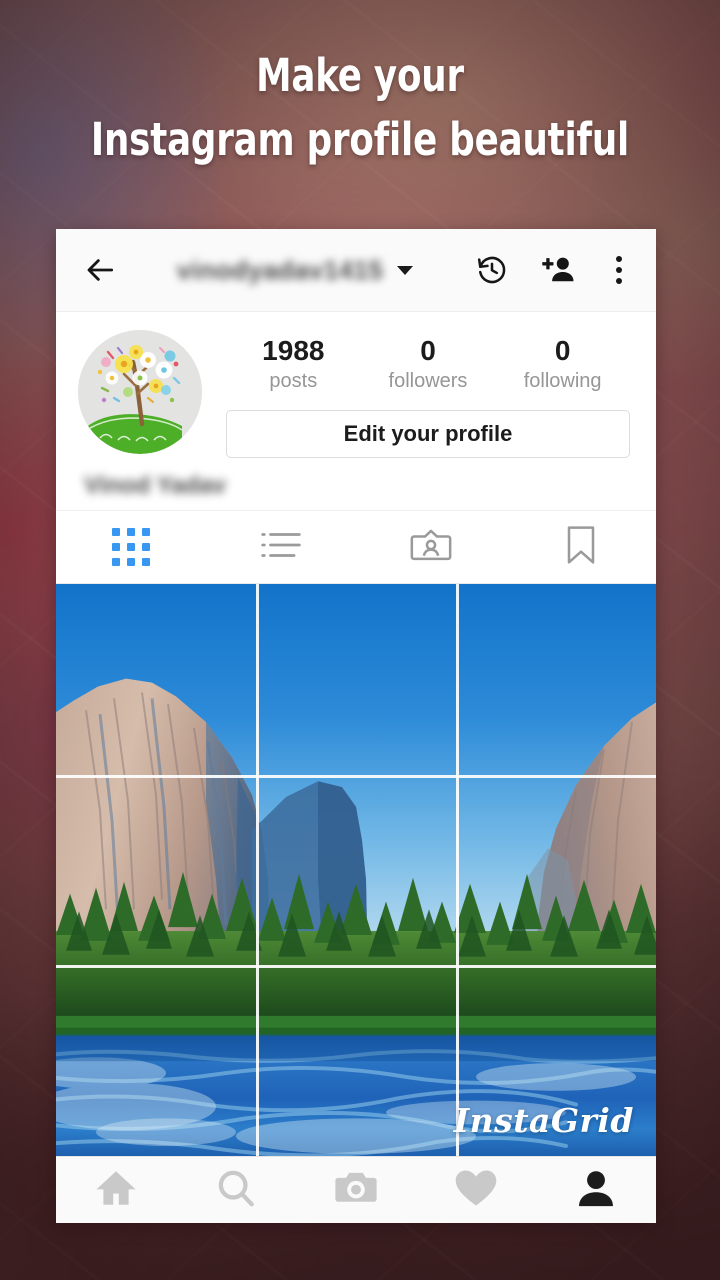 This screenshot has width=720, height=1280. I want to click on nav-activity, so click(476, 1190).